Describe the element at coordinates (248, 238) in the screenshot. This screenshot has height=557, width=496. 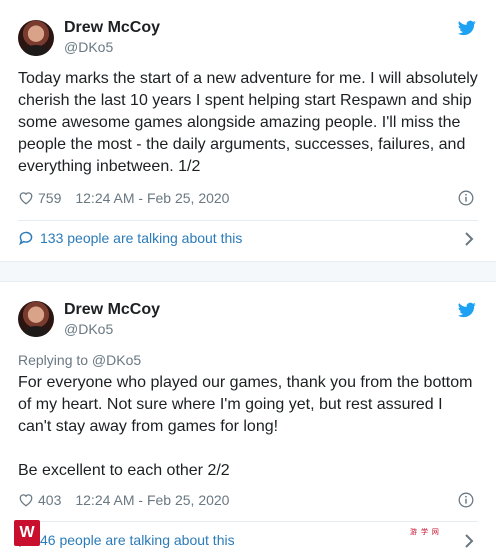
I see `conversation-link: 133 people are talking about this` at that location.